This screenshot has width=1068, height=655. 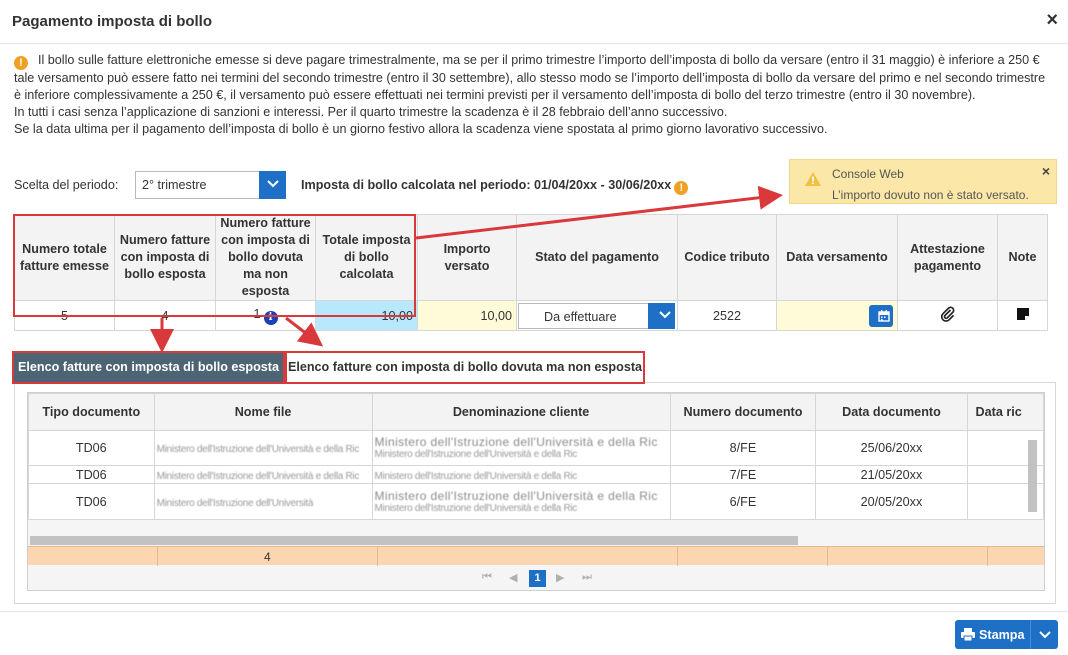 I want to click on last-page-icon: ⏭, so click(x=587, y=577).